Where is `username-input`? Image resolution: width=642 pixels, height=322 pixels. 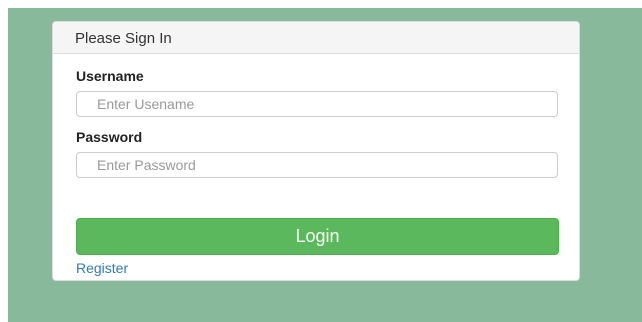 username-input is located at coordinates (317, 104).